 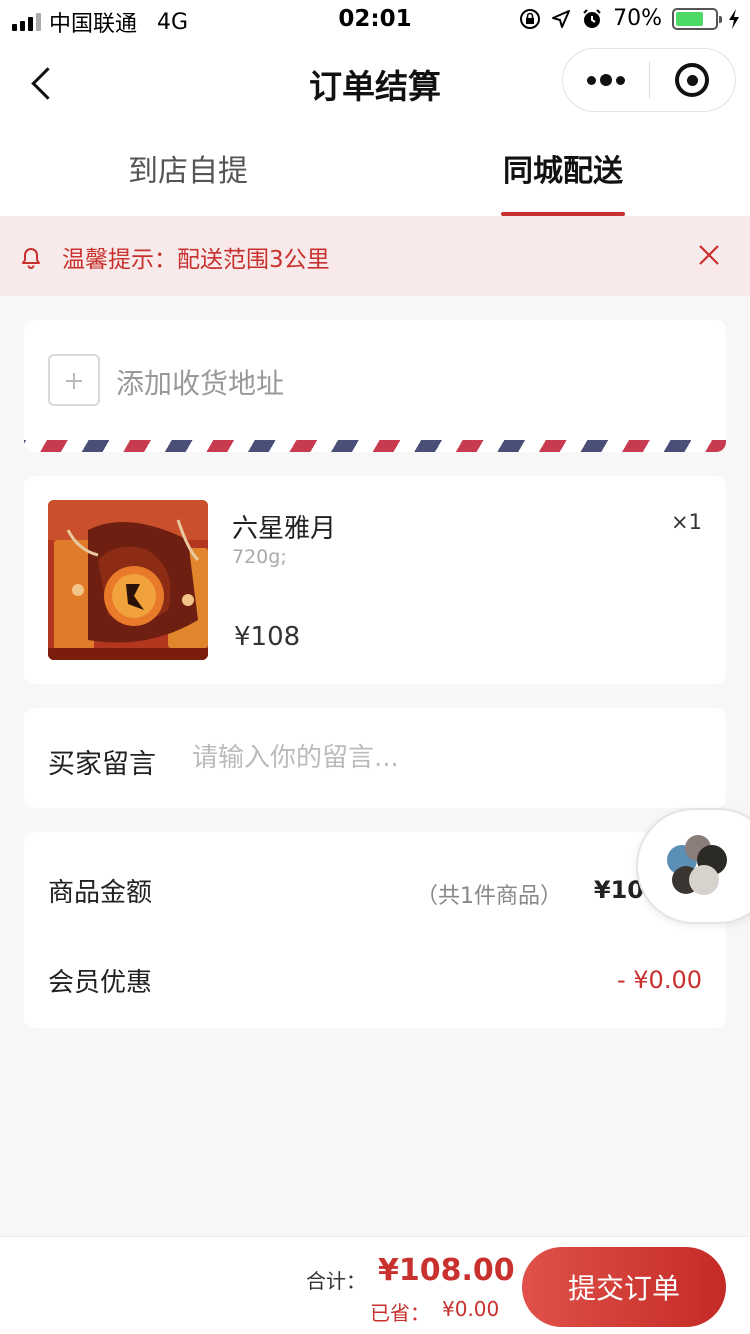 What do you see at coordinates (267, 637) in the screenshot?
I see `product-price: ¥108` at bounding box center [267, 637].